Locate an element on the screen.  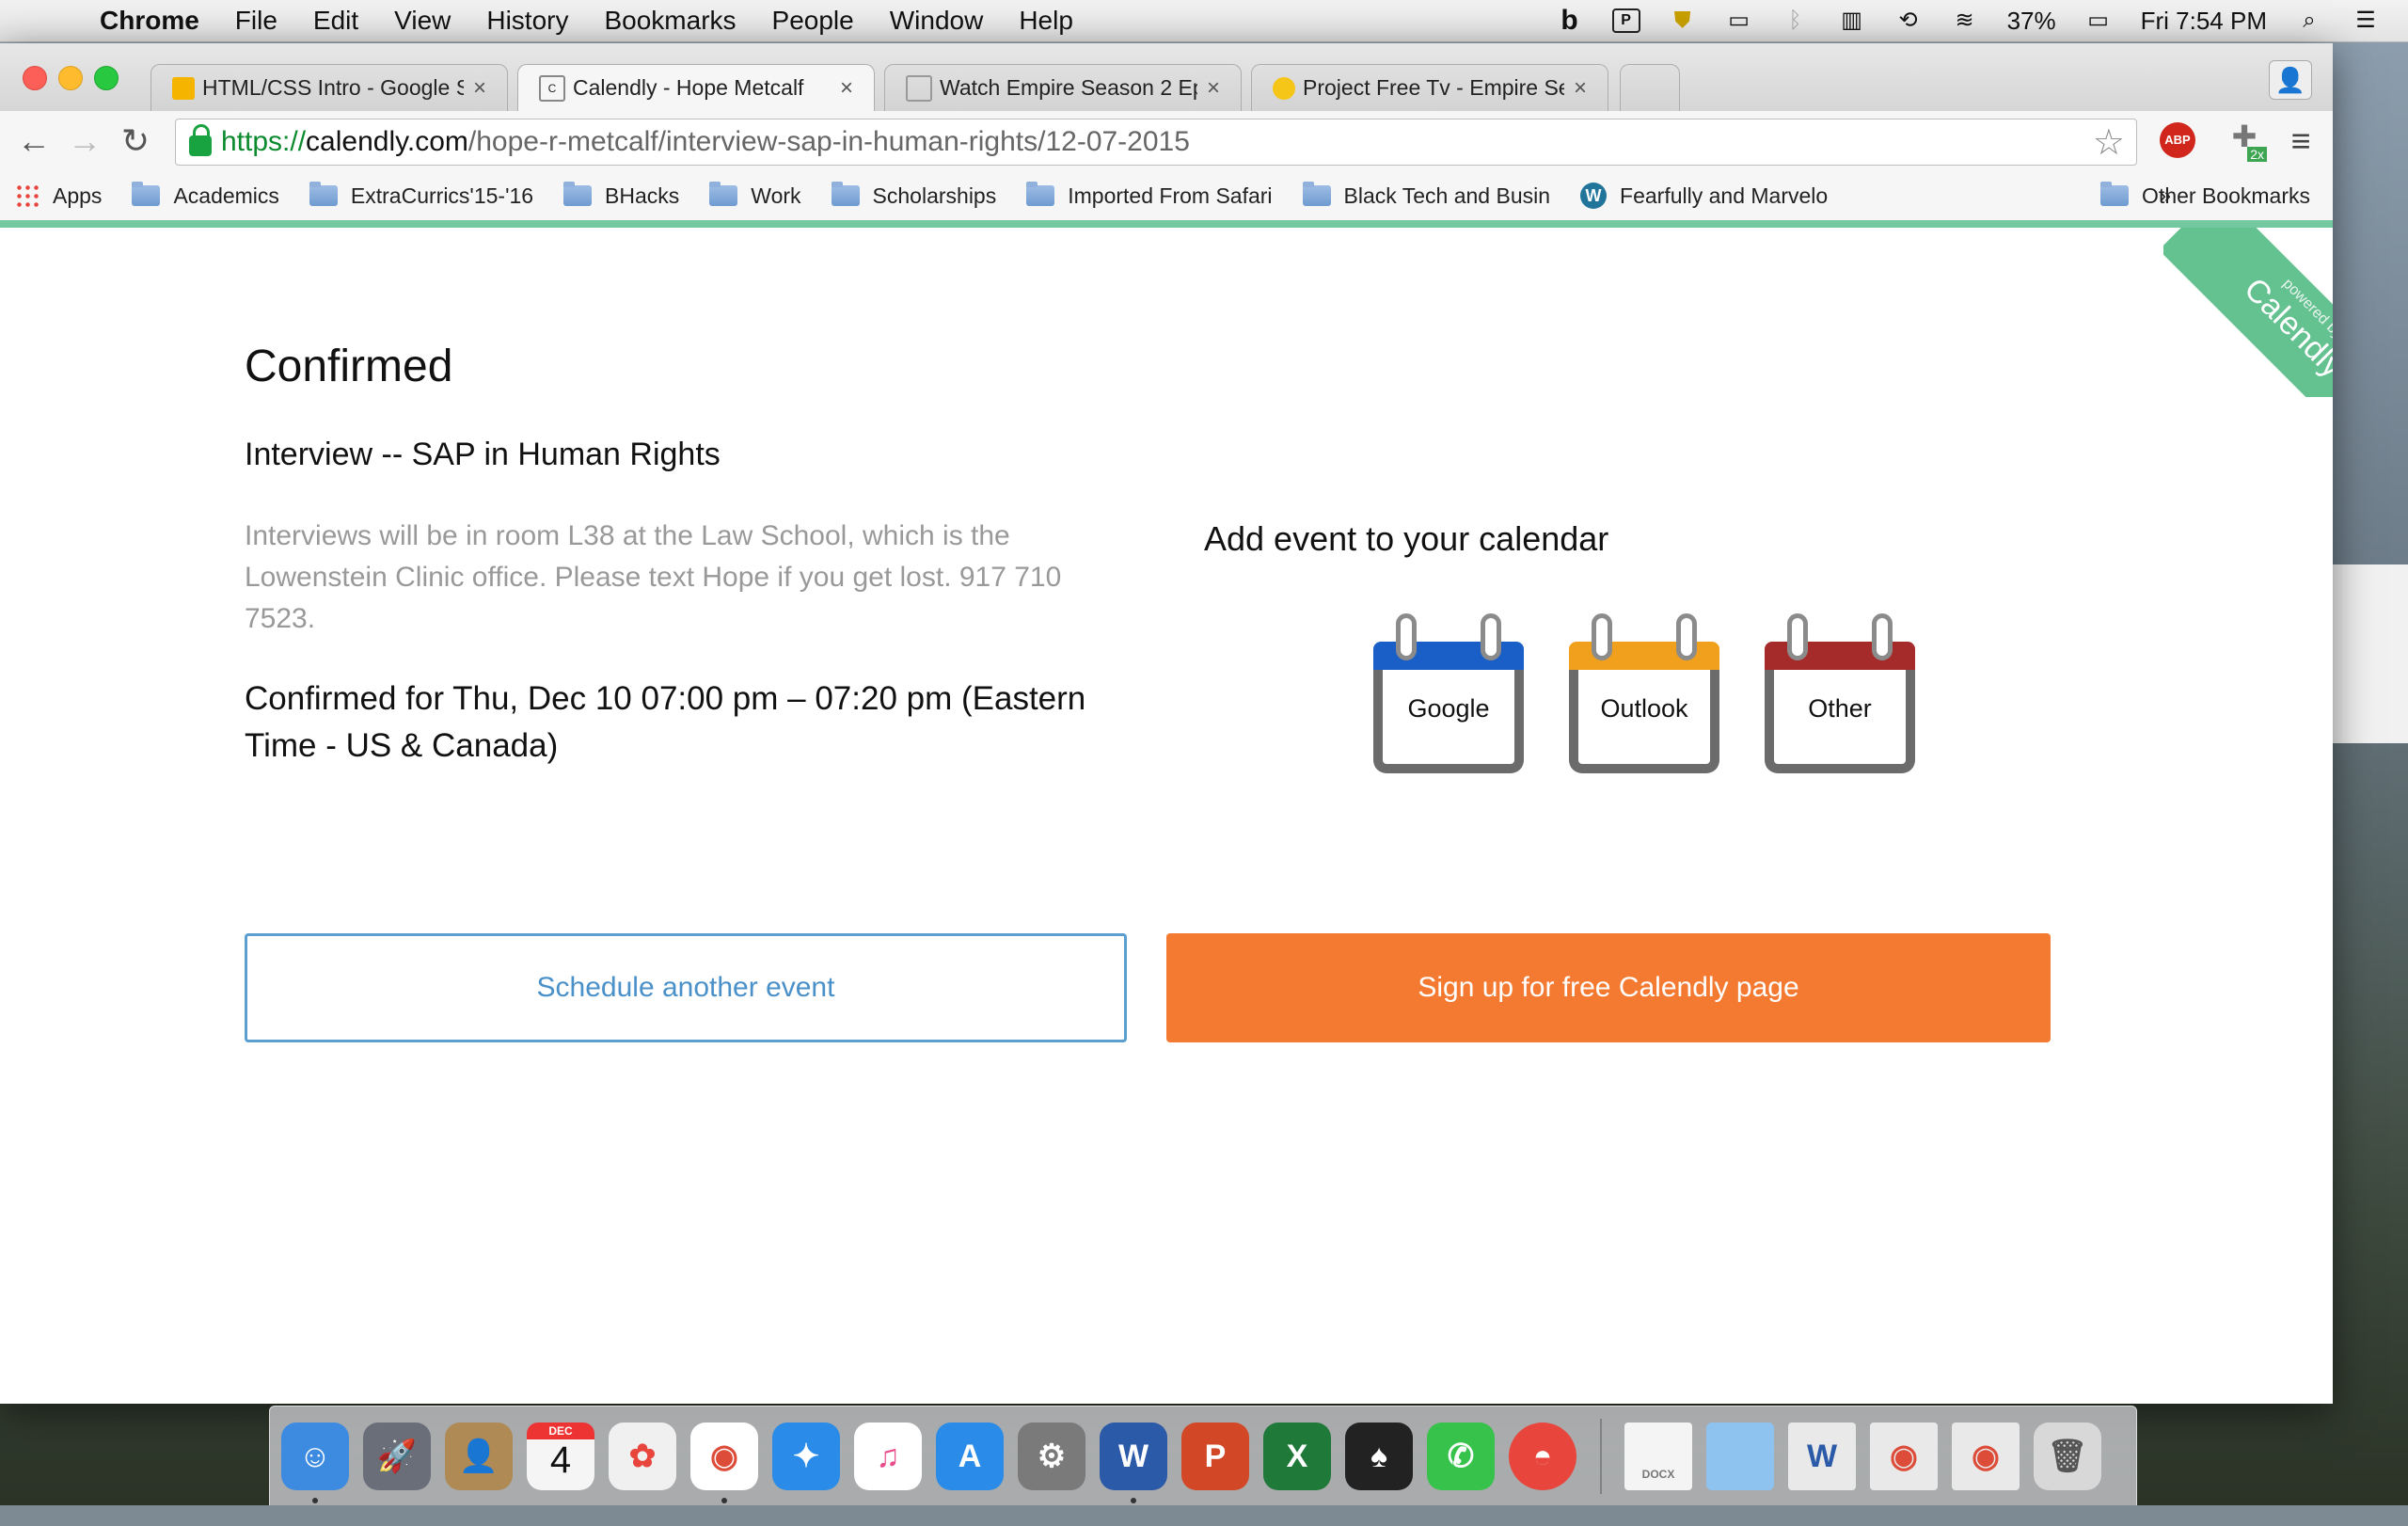
time-machine-icon: ⟲ is located at coordinates (1909, 20).